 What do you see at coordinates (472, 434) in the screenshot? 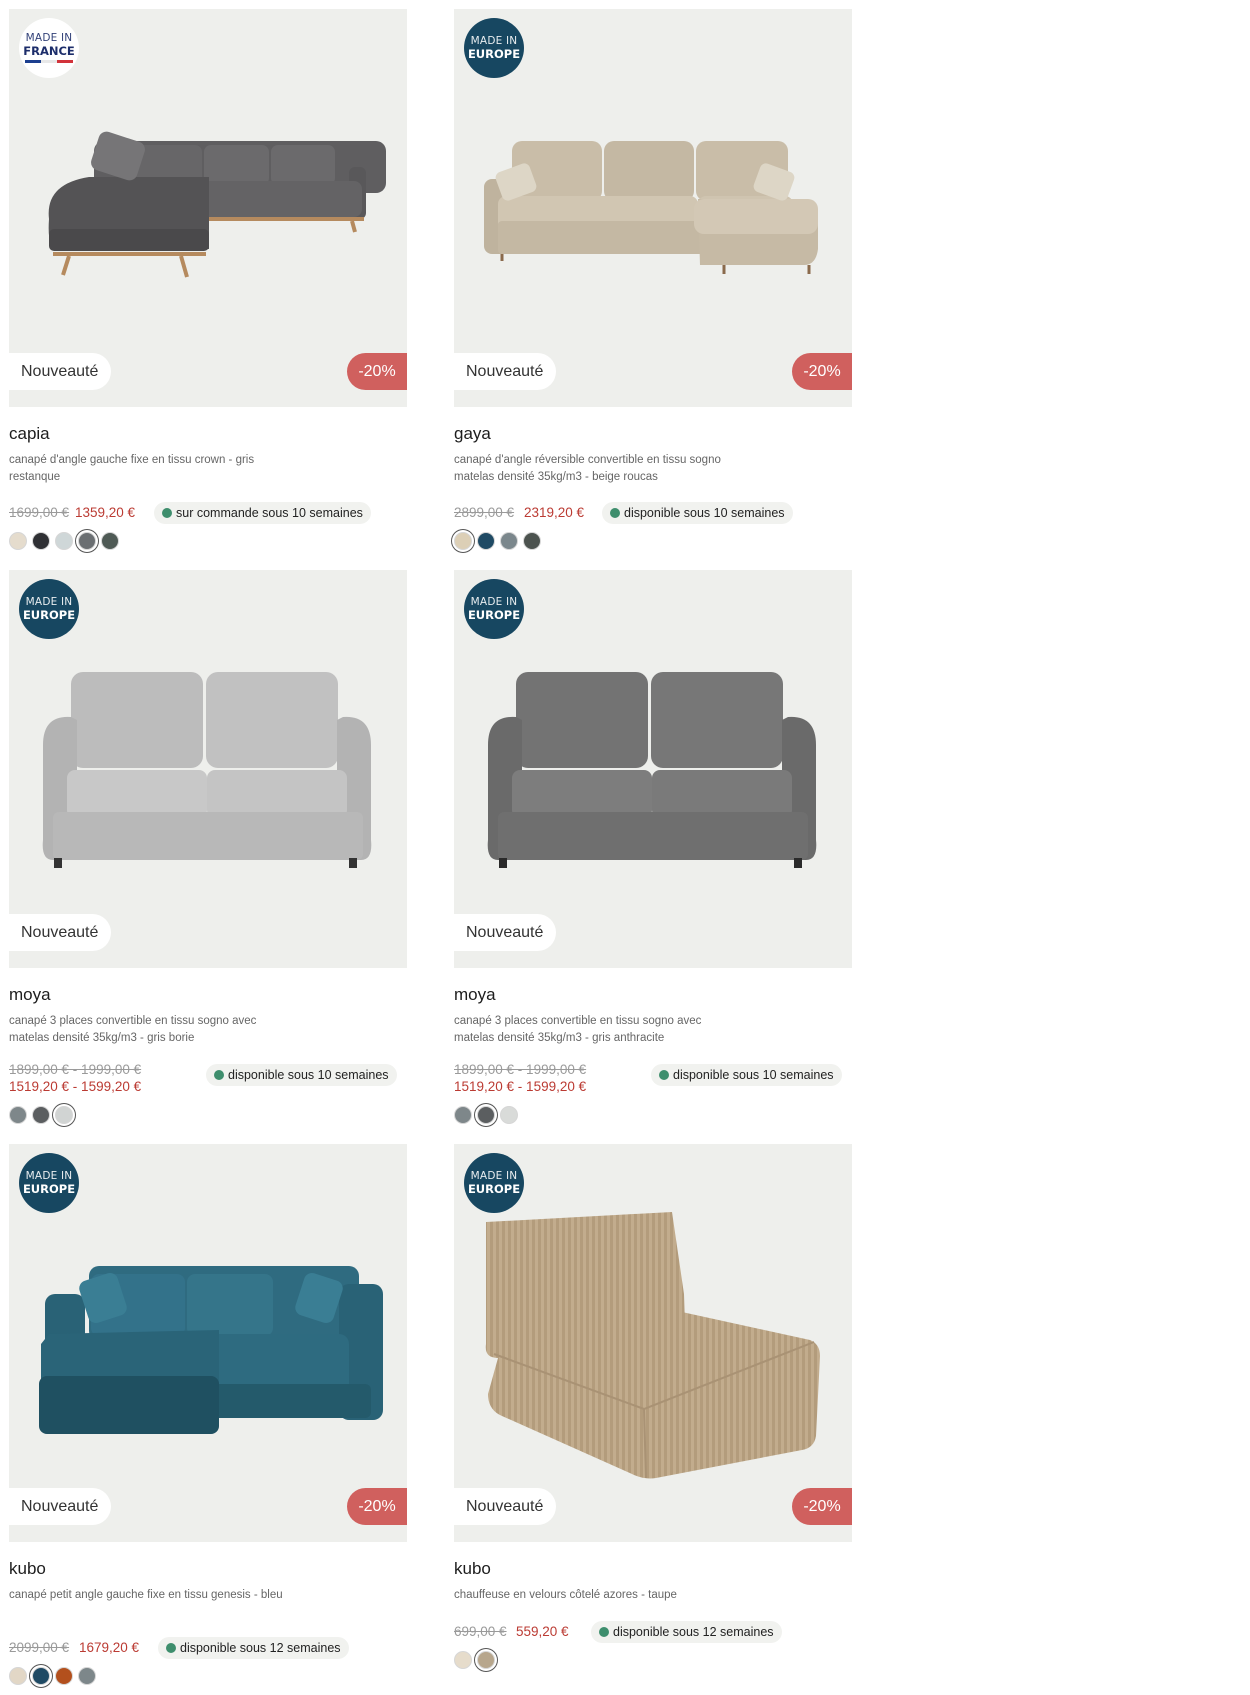
I see `product-name: gaya` at bounding box center [472, 434].